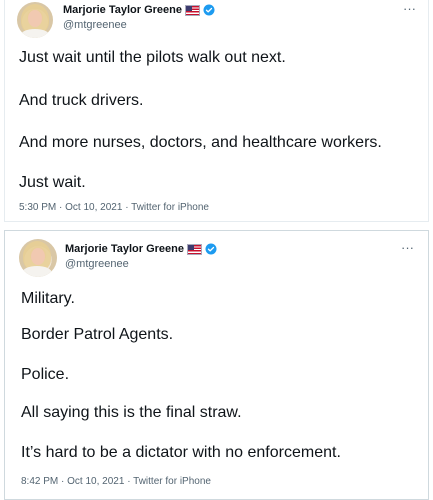 This screenshot has width=433, height=500. What do you see at coordinates (48, 298) in the screenshot?
I see `tweet-text-line: Military.` at bounding box center [48, 298].